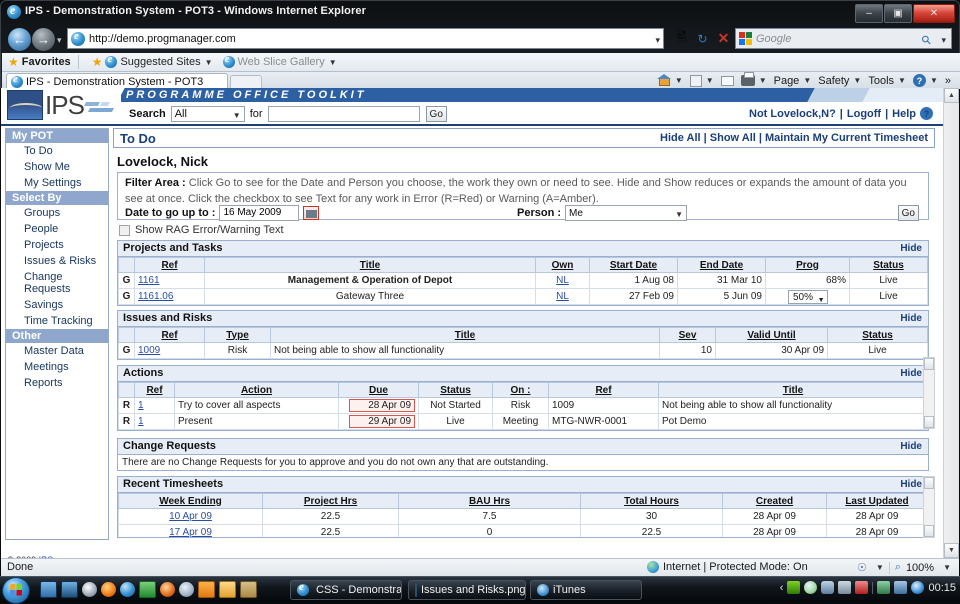  I want to click on week-ending-link: 10 Apr 09, so click(190, 516).